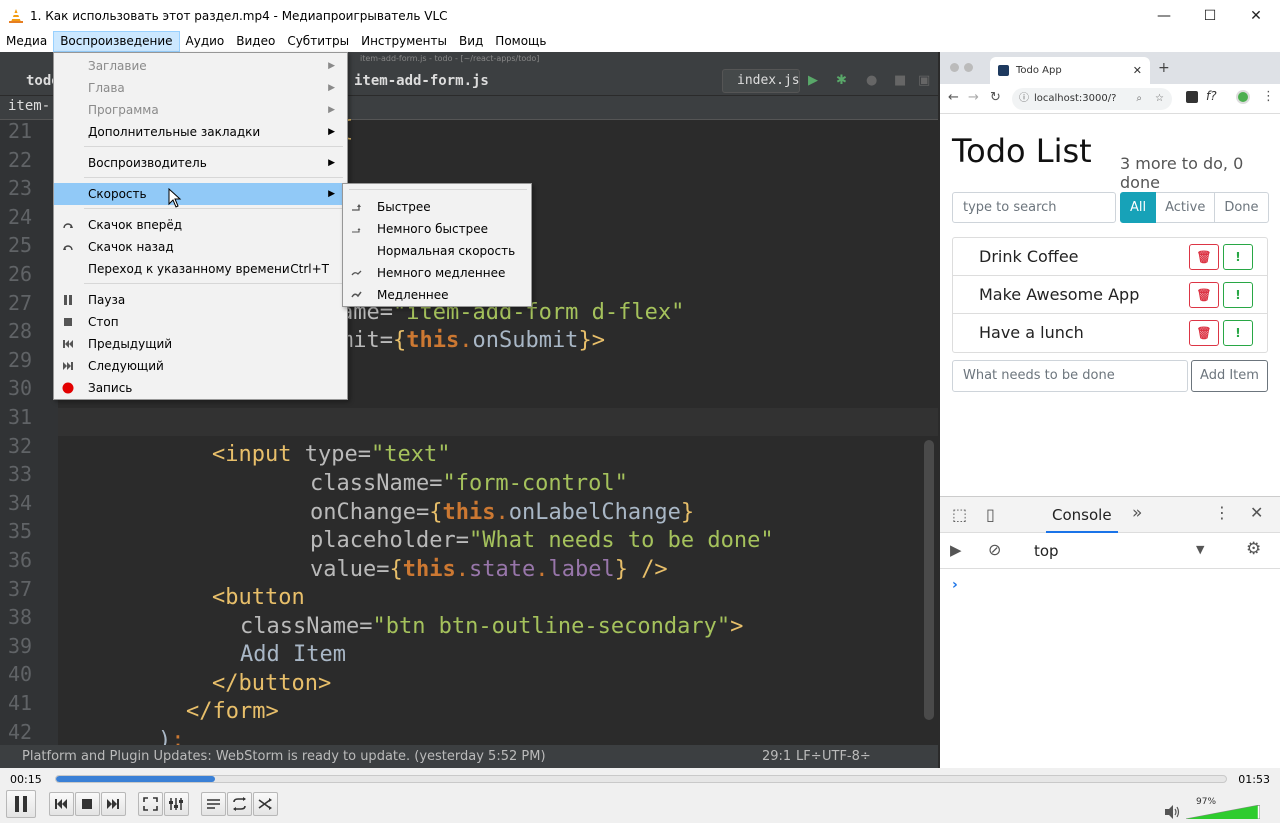 The height and width of the screenshot is (823, 1280). Describe the element at coordinates (239, 804) in the screenshot. I see `loop-button` at that location.